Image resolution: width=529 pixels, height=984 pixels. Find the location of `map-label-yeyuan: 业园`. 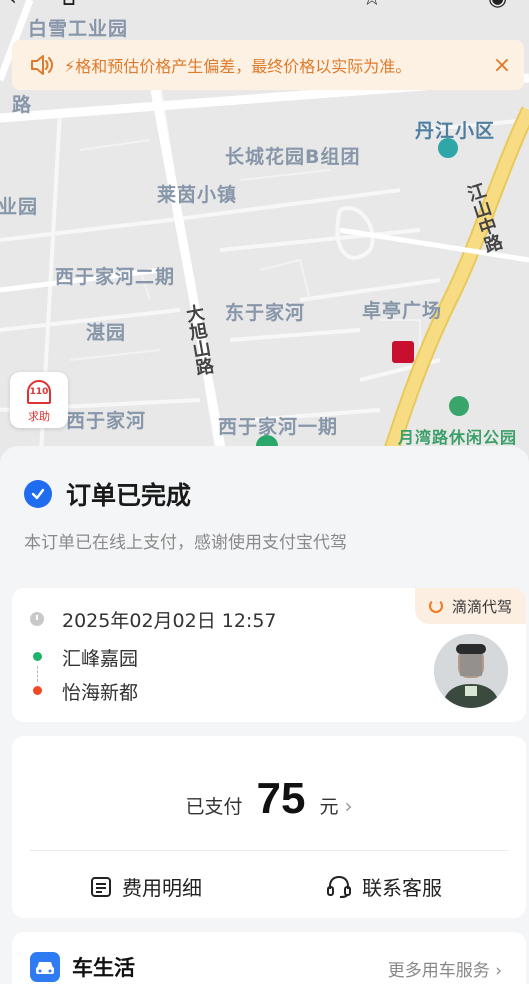

map-label-yeyuan: 业园 is located at coordinates (19, 207).